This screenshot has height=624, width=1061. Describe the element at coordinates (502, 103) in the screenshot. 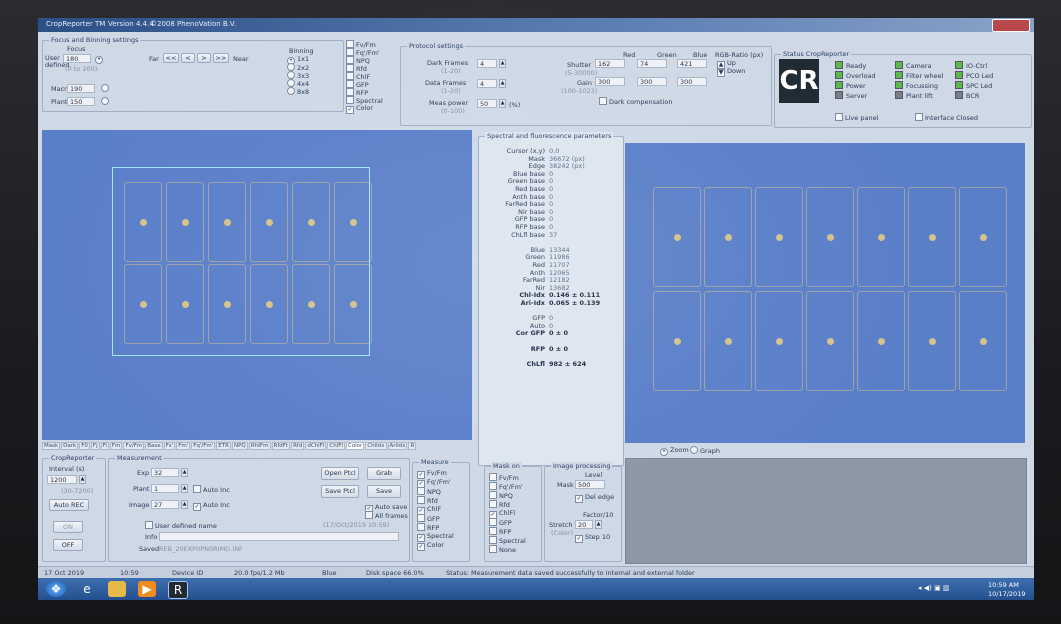

I see `meas-power-spinner: ▲` at that location.